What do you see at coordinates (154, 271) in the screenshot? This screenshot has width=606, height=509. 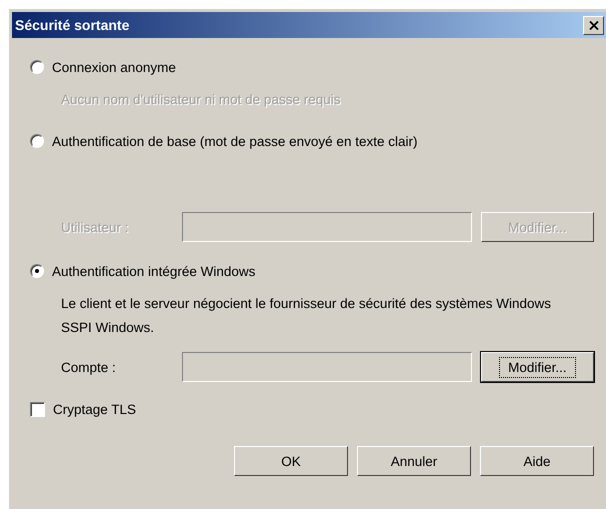 I see `option-label: Authentification intégrée Windows` at bounding box center [154, 271].